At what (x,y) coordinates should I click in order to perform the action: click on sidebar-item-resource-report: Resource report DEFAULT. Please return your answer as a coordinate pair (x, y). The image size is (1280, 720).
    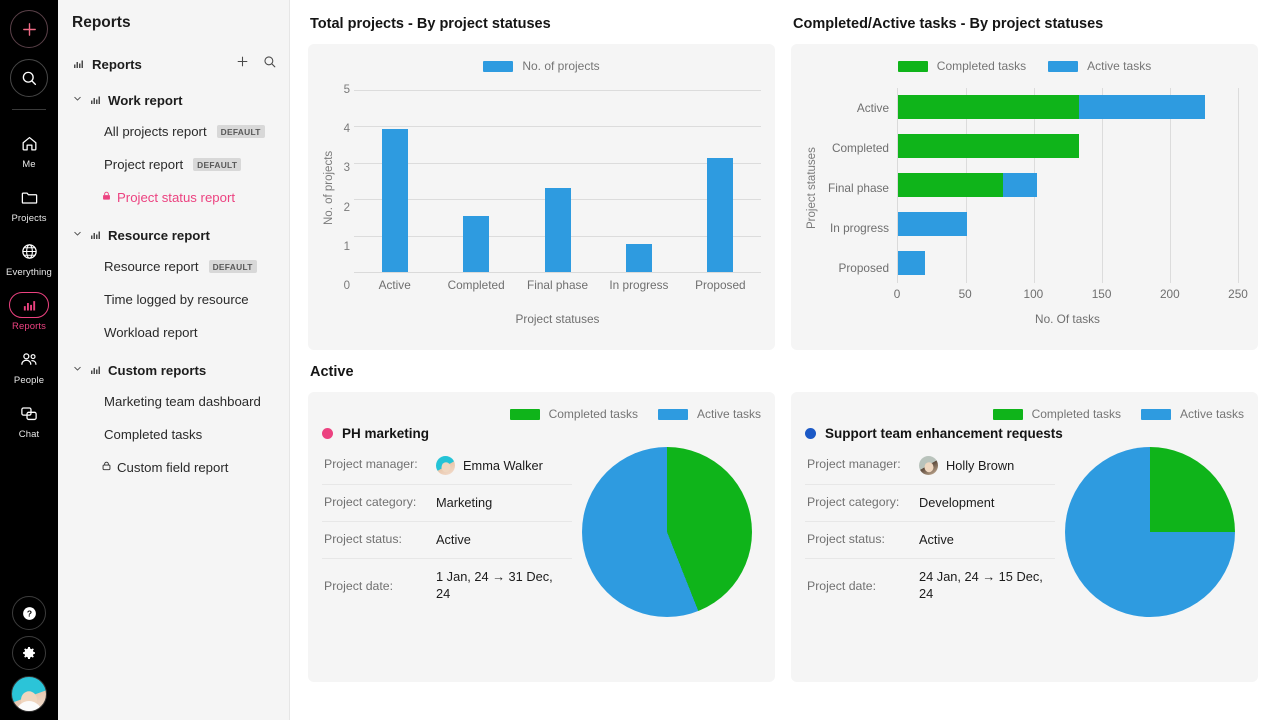
    Looking at the image, I should click on (173, 266).